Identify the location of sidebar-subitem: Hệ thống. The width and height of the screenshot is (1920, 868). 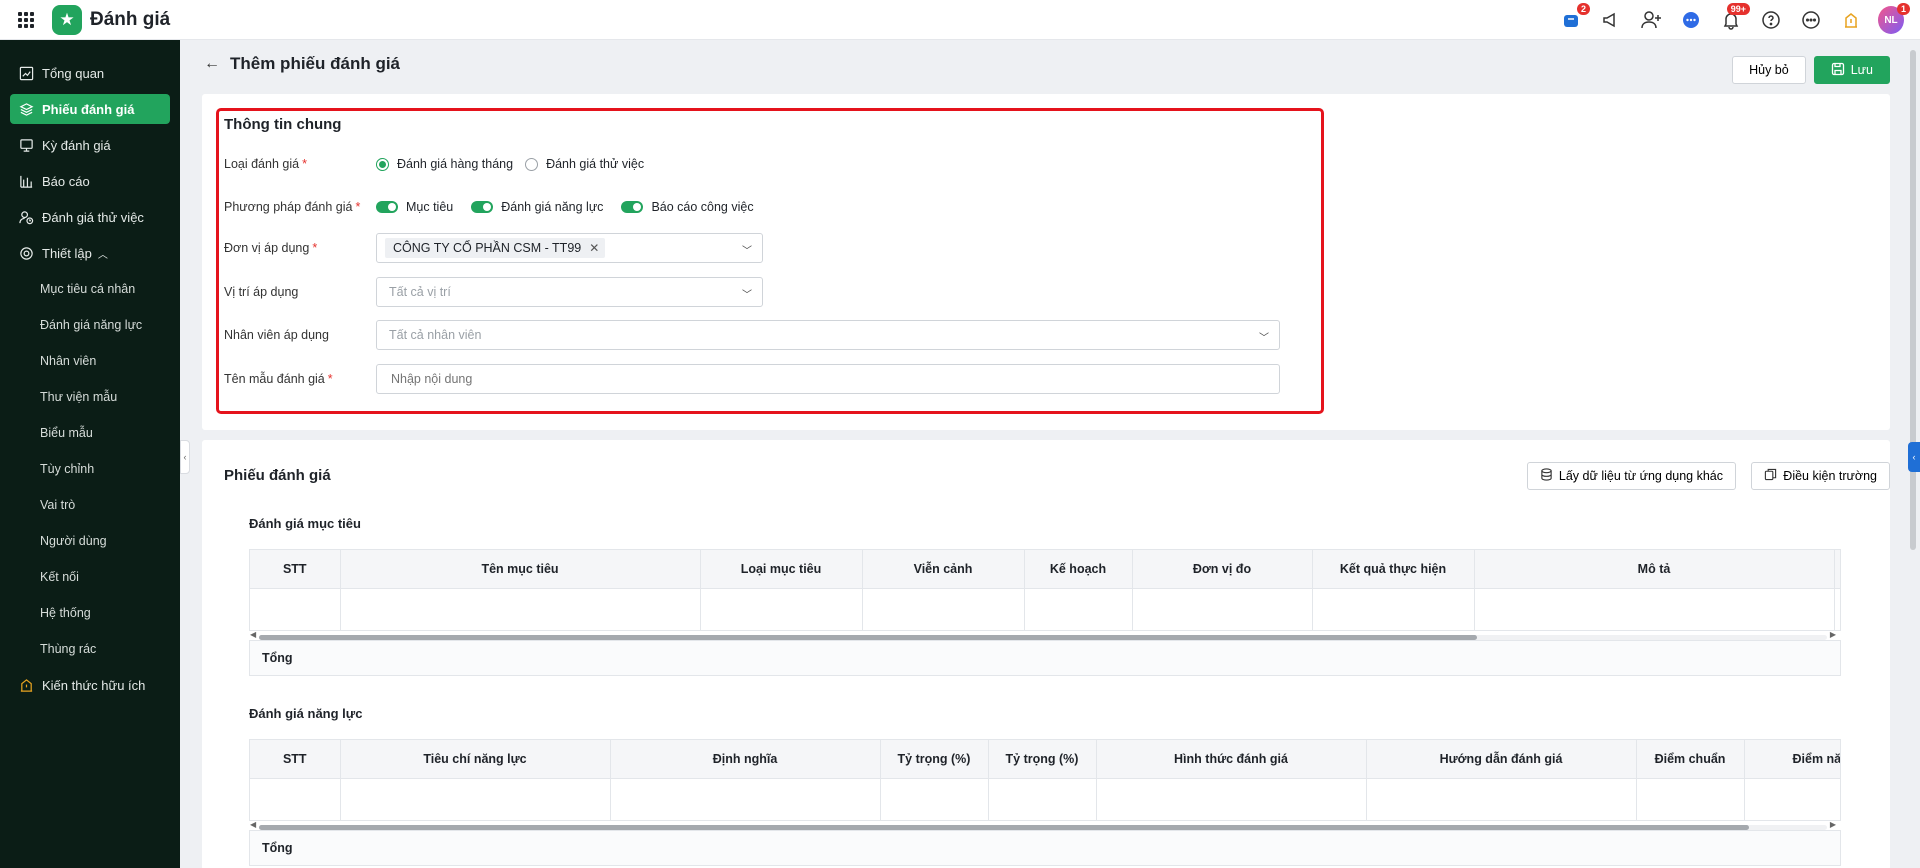
(90, 613).